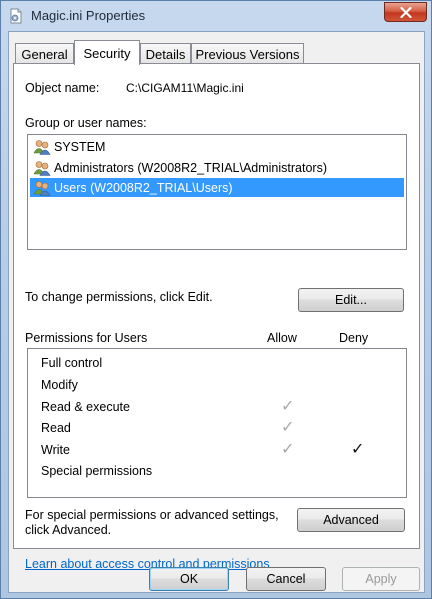 This screenshot has height=599, width=432. What do you see at coordinates (381, 579) in the screenshot?
I see `apply-button: Apply` at bounding box center [381, 579].